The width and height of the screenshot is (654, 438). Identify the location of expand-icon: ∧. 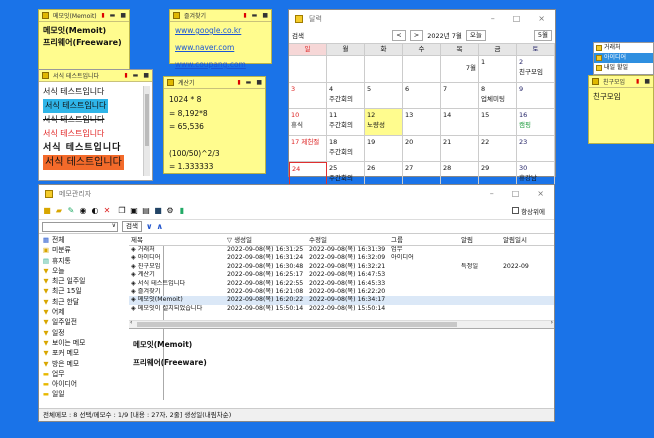
(159, 226).